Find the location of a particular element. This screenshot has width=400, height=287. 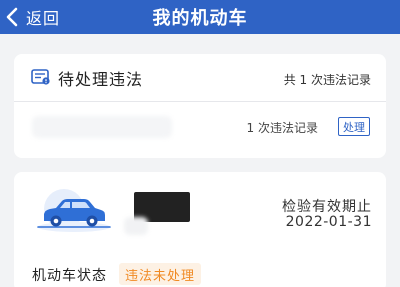

violation-doc-icon is located at coordinates (40, 77).